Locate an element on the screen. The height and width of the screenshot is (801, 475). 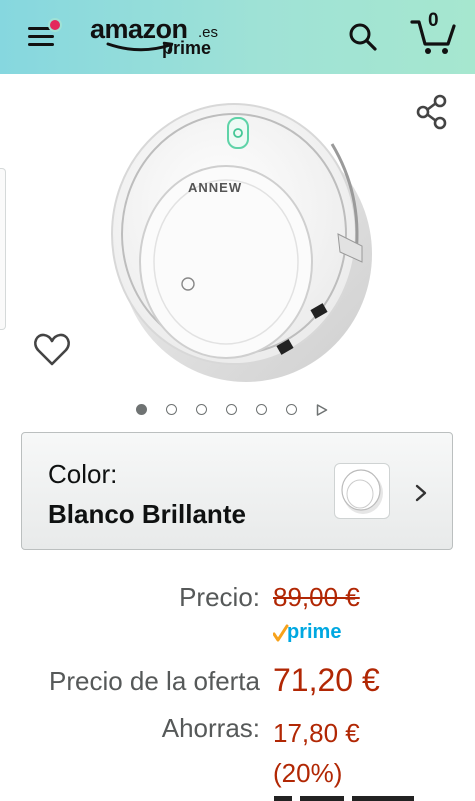
color-variation-selector: Color: Blanco Brillante is located at coordinates (237, 491).